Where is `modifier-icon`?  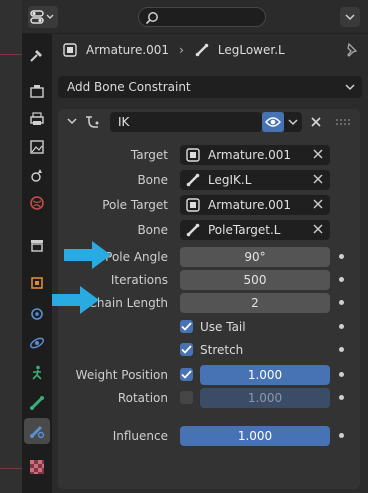 modifier-icon is located at coordinates (37, 314).